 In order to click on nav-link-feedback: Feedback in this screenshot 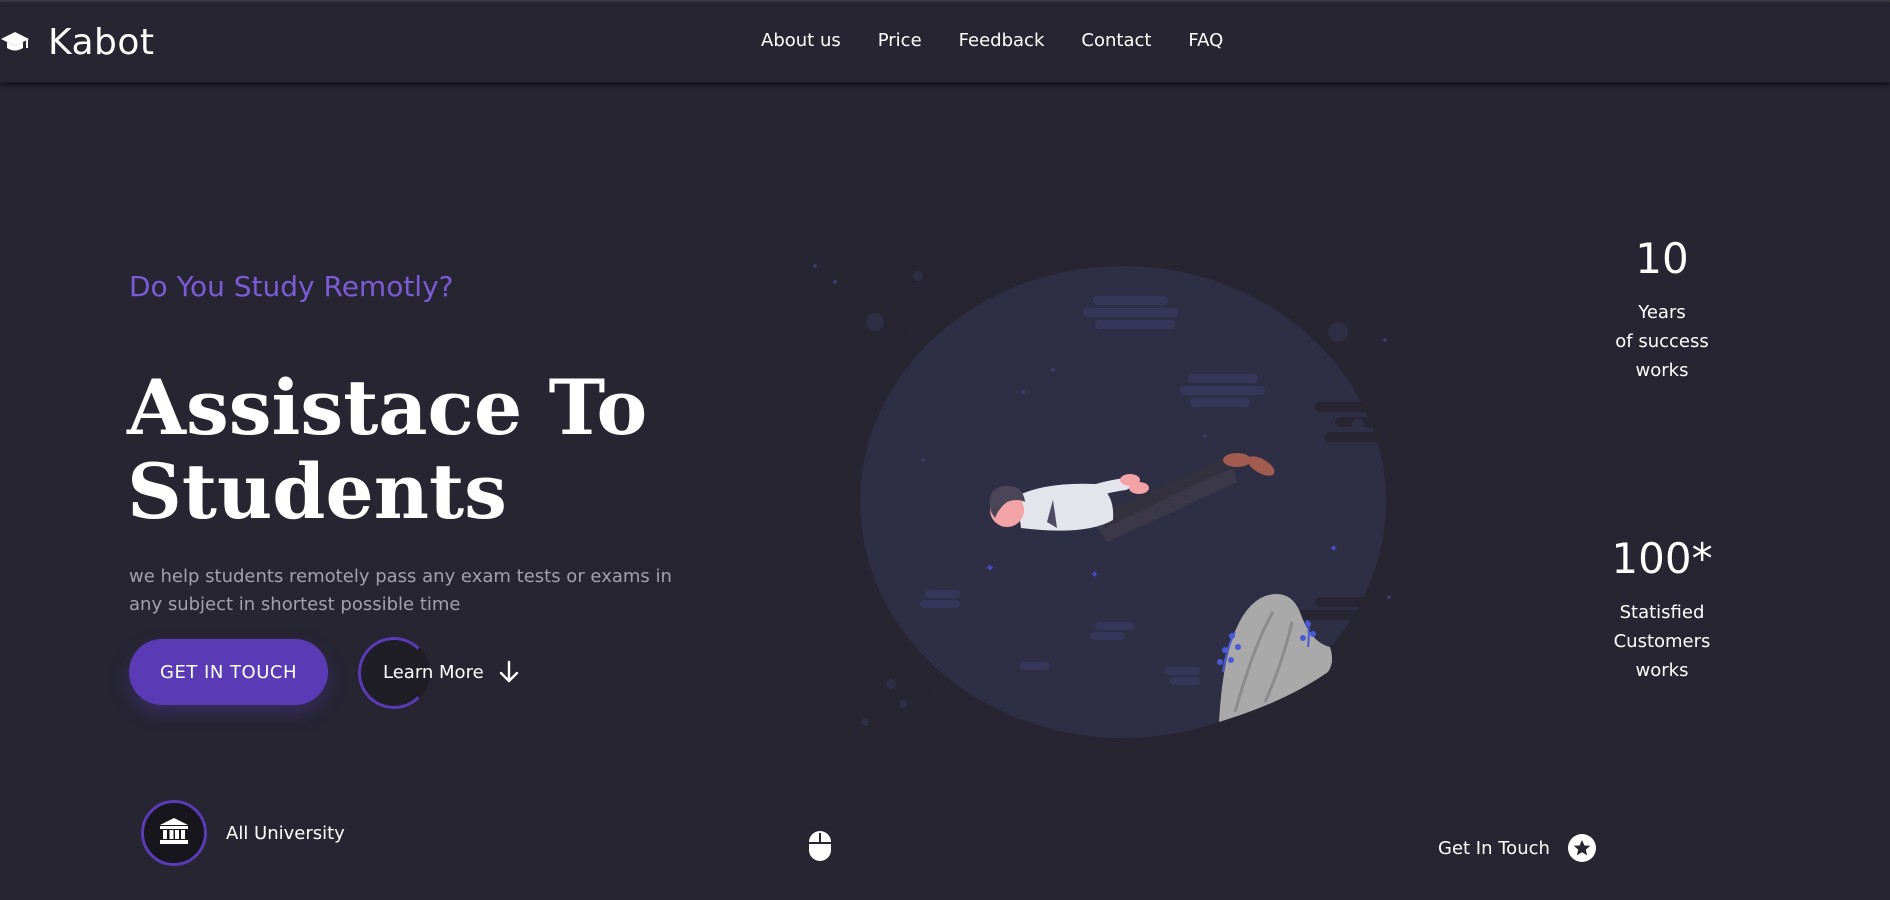, I will do `click(1002, 40)`.